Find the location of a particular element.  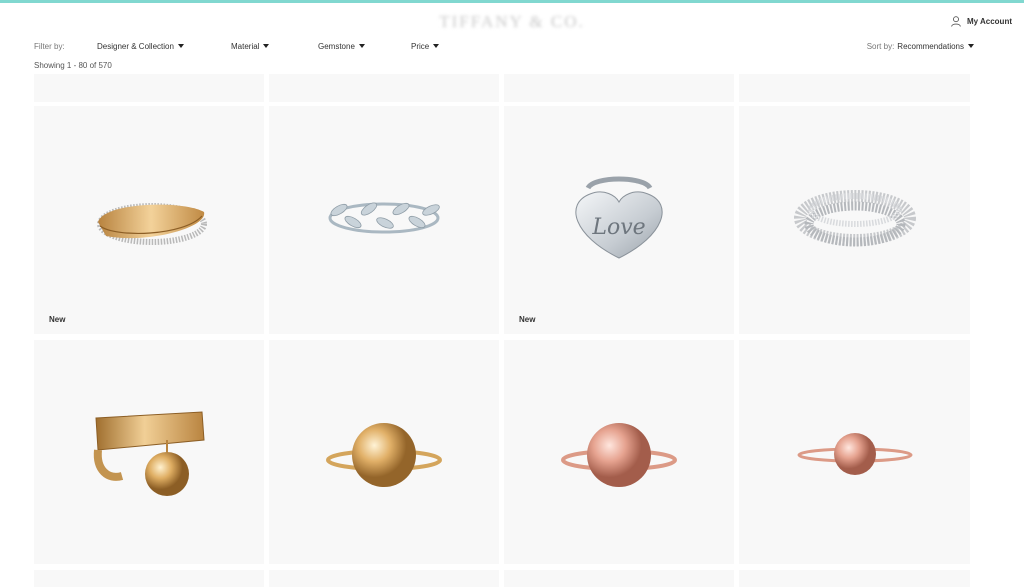

silver-love-heart-ring-image: Love is located at coordinates (619, 217).